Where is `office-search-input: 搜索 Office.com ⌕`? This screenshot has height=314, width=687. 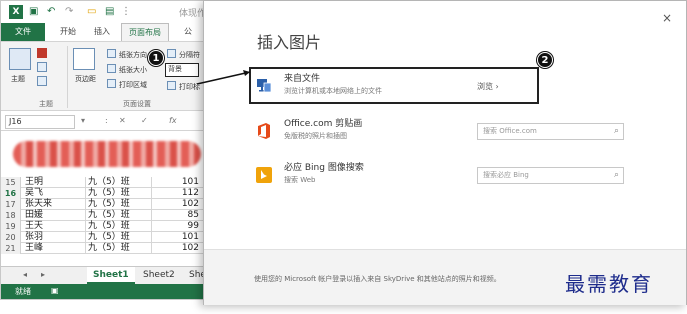
office-search-input: 搜索 Office.com ⌕ is located at coordinates (550, 131).